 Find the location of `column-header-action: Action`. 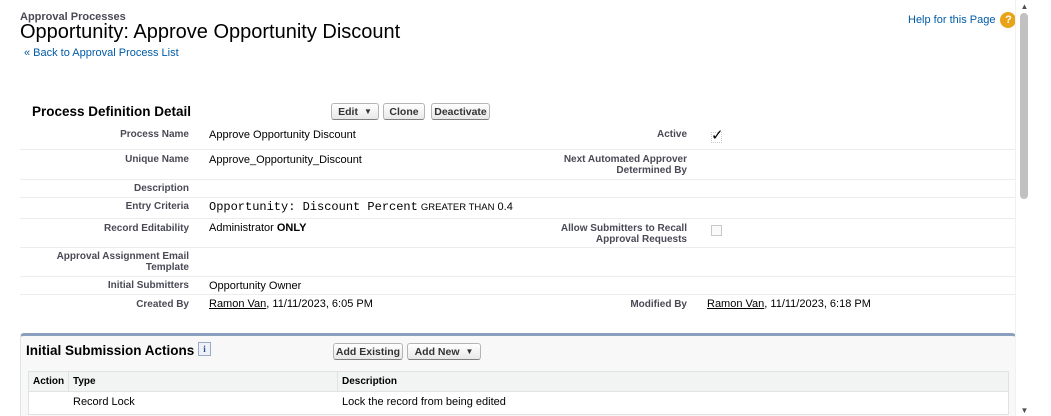

column-header-action: Action is located at coordinates (49, 381).